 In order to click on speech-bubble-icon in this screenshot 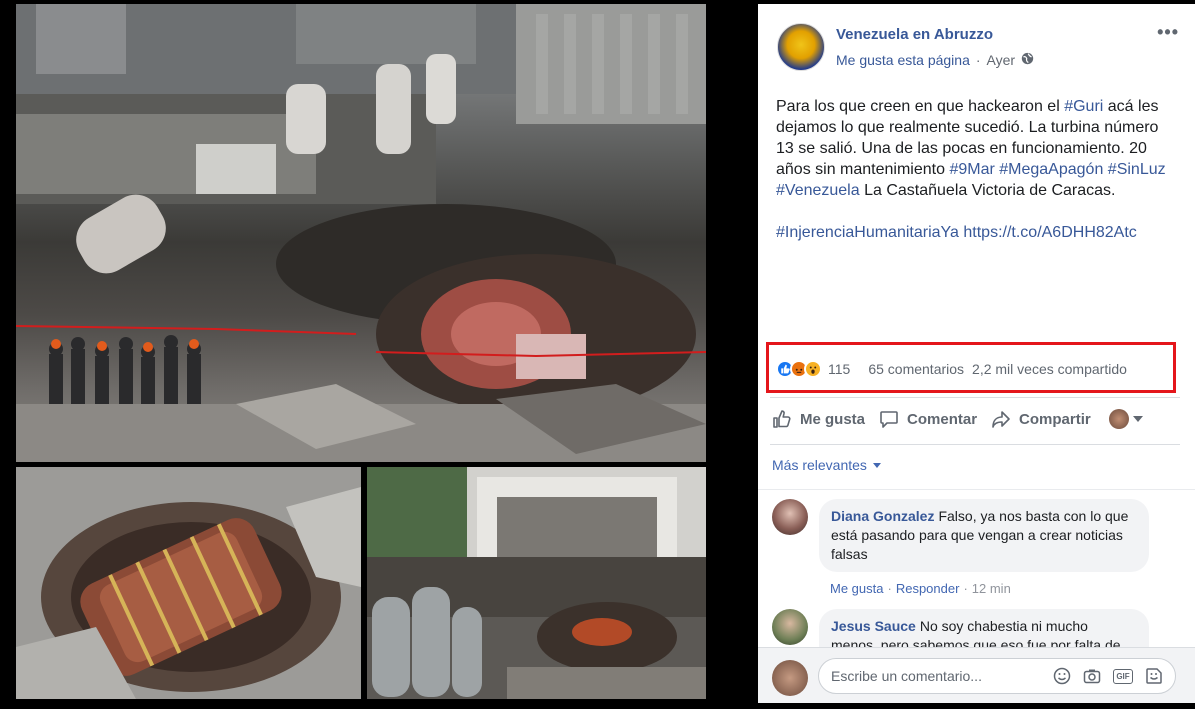, I will do `click(889, 419)`.